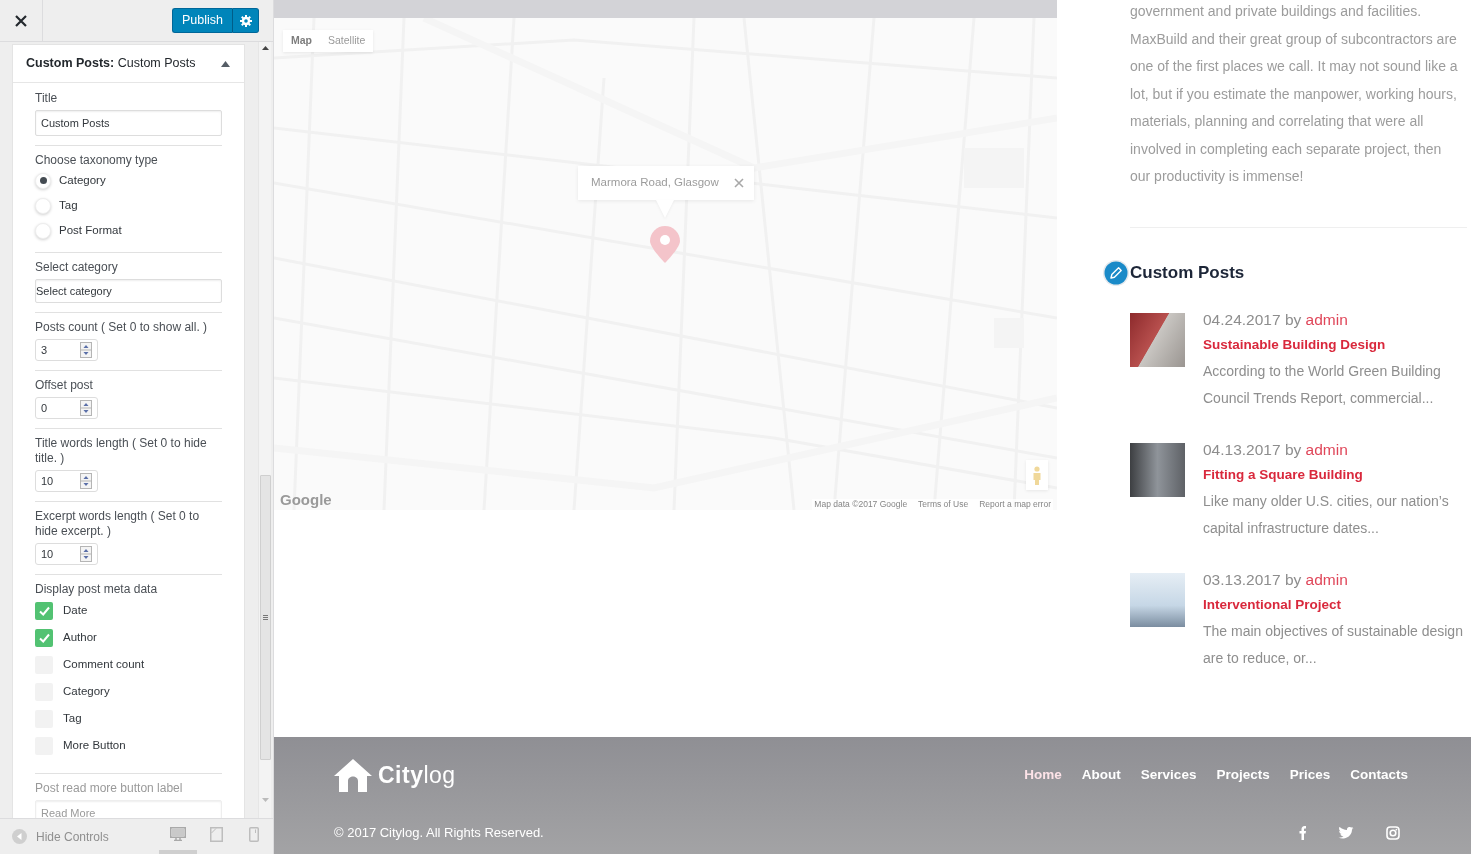  I want to click on widget-title: Custom Posts, so click(1187, 272).